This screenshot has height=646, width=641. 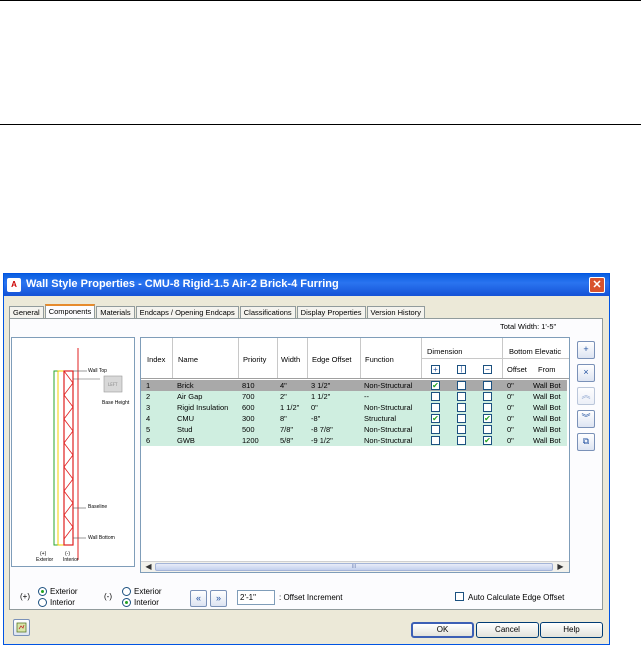 I want to click on baseline-label: Baseline, so click(x=98, y=507).